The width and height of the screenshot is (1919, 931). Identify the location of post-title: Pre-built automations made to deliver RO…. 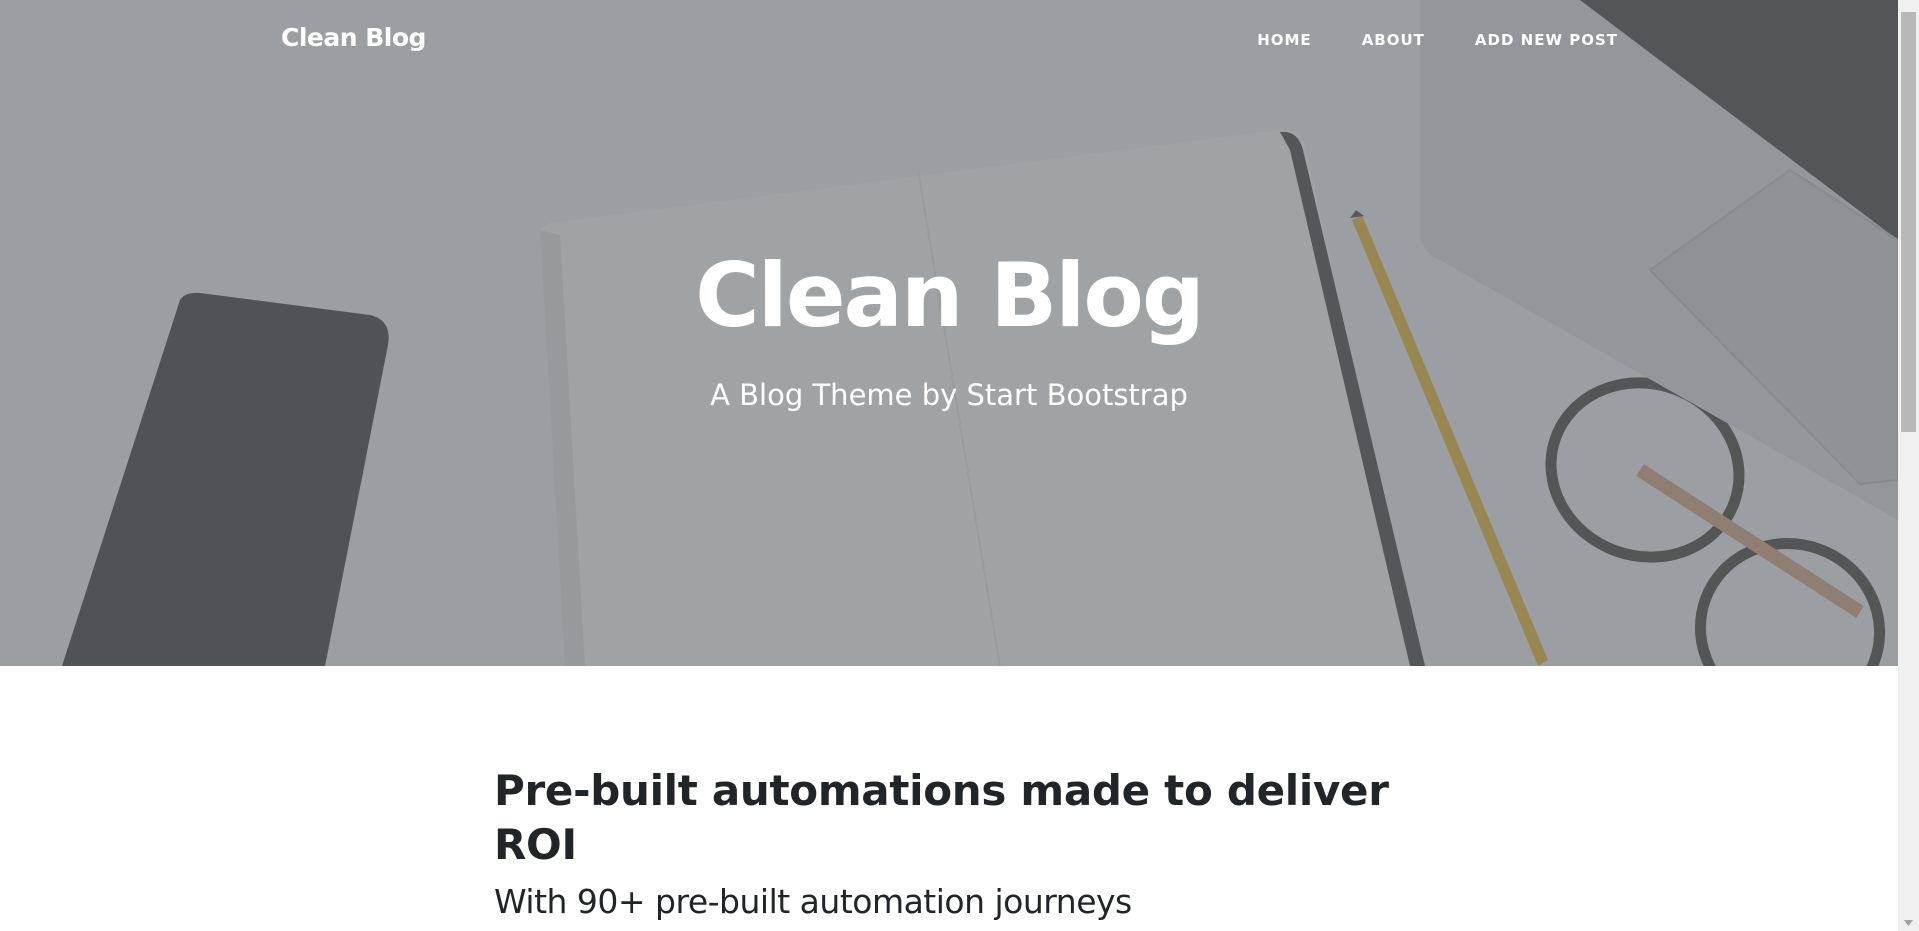
(944, 818).